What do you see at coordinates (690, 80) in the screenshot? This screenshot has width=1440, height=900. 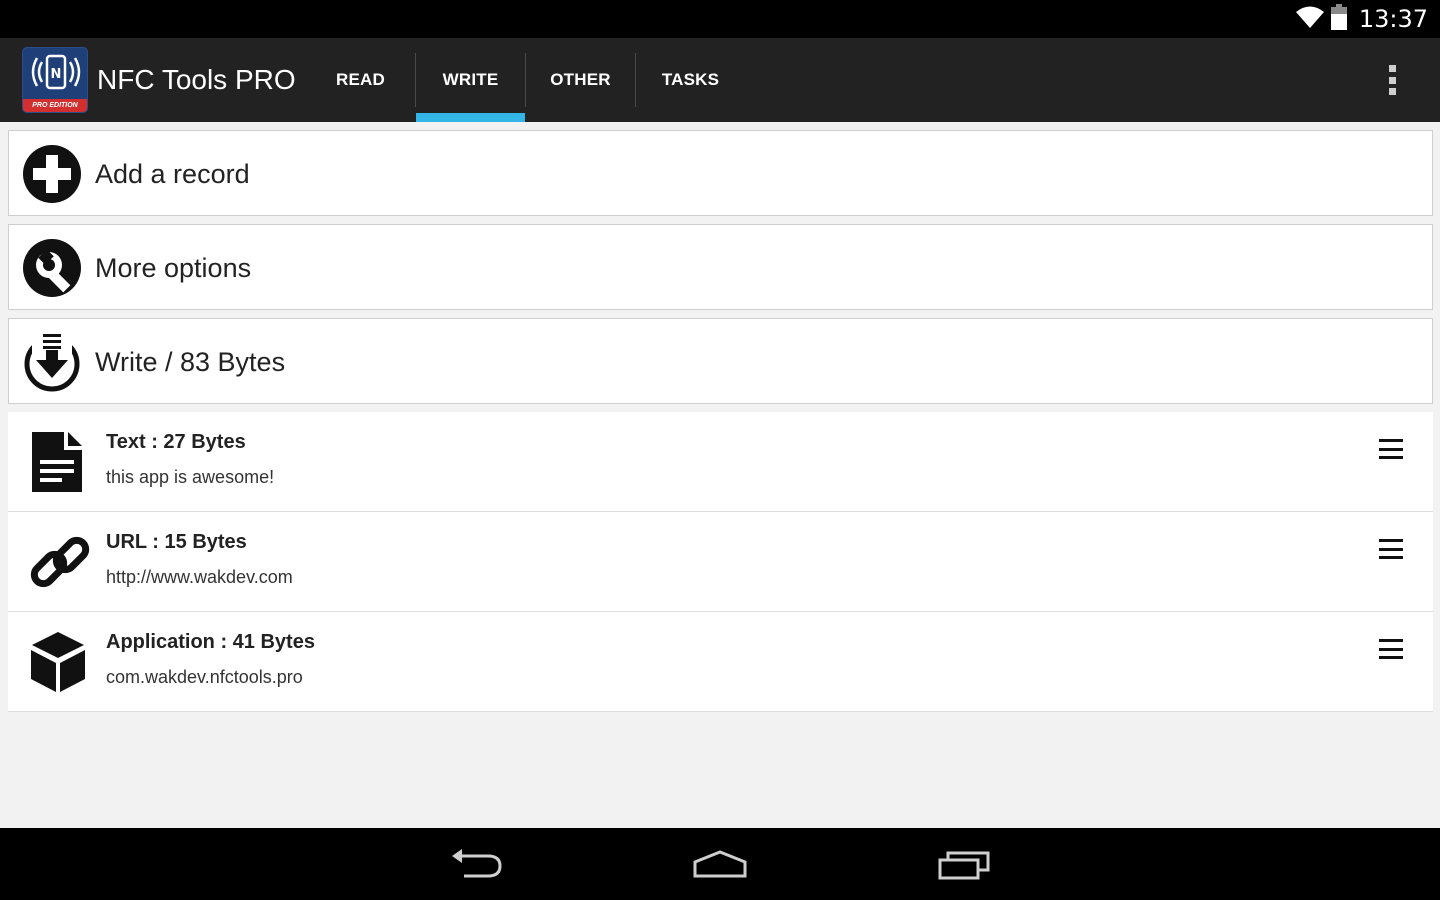 I see `tab-tasks: TASKS` at bounding box center [690, 80].